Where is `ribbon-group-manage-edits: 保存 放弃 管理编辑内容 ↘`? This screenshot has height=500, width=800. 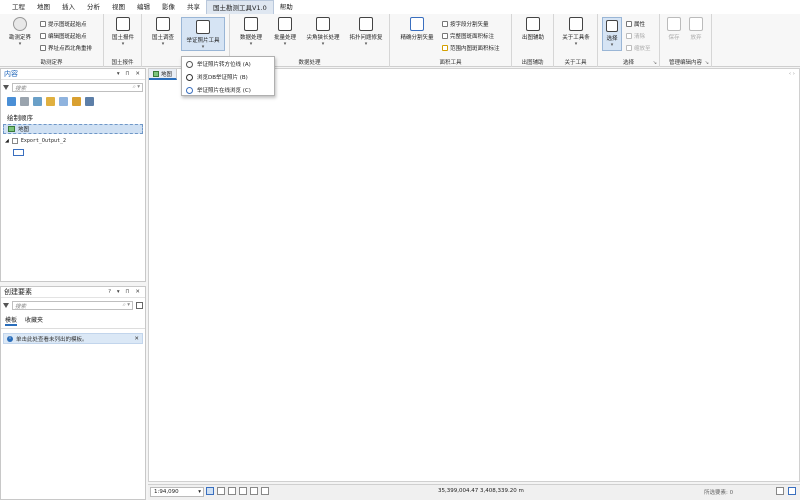 ribbon-group-manage-edits: 保存 放弃 管理编辑内容 ↘ is located at coordinates (686, 40).